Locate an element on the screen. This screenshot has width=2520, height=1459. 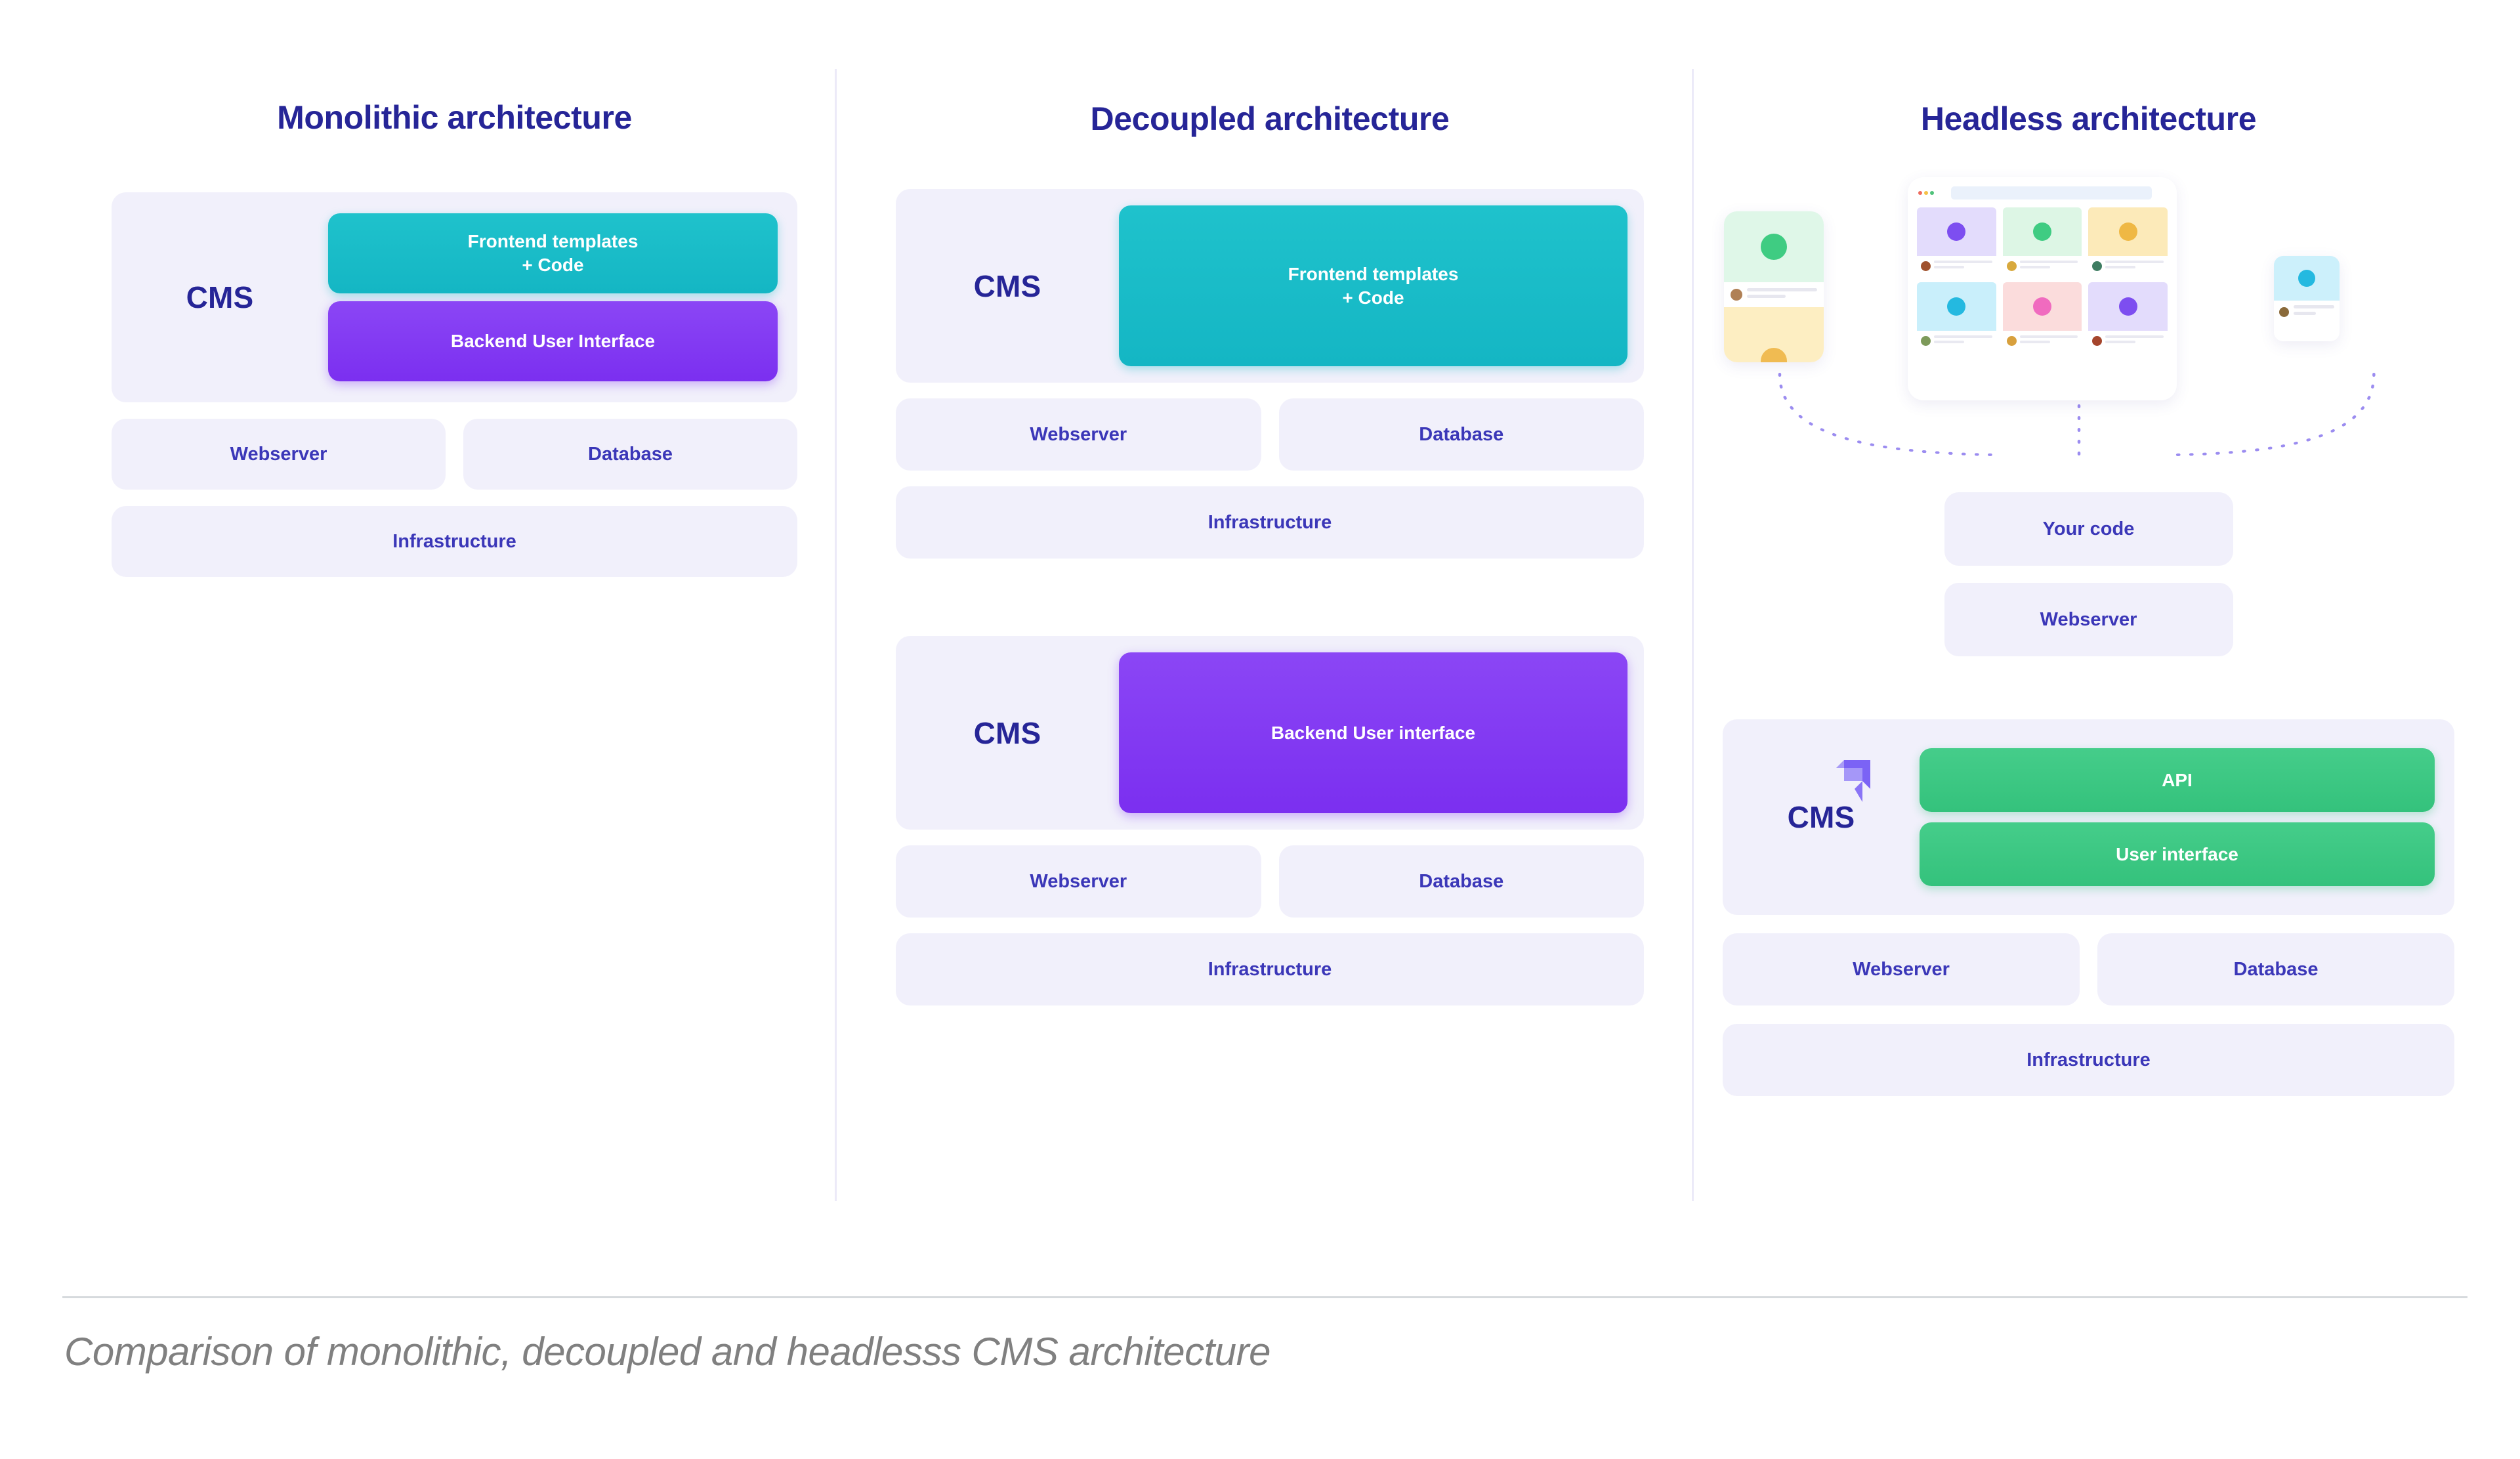
box-your-code: Your code is located at coordinates (2088, 529).